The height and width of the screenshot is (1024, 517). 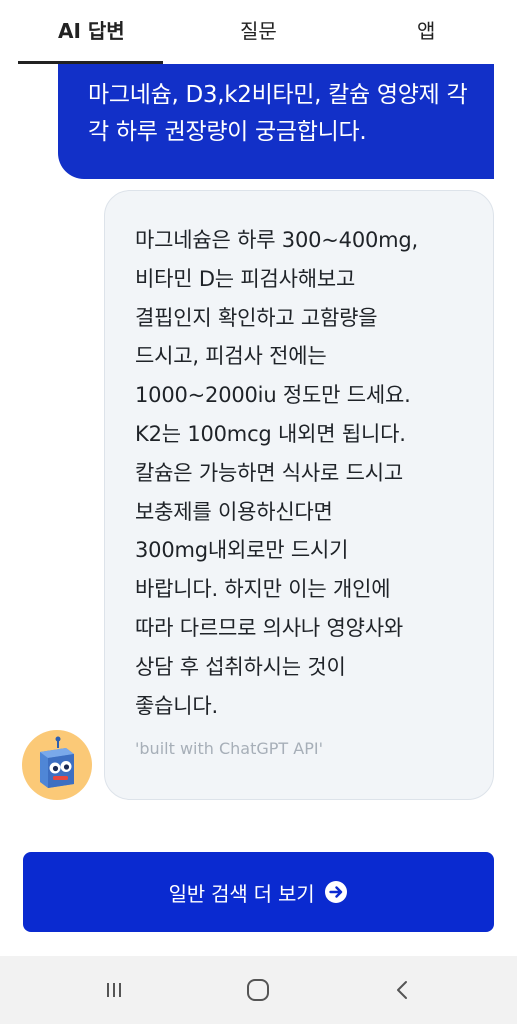 I want to click on user-question-bubble: 마그네슘, D3,k2비타민, 칼슘 영양제 각각 하루 권장량이 궁금합니다., so click(x=276, y=121).